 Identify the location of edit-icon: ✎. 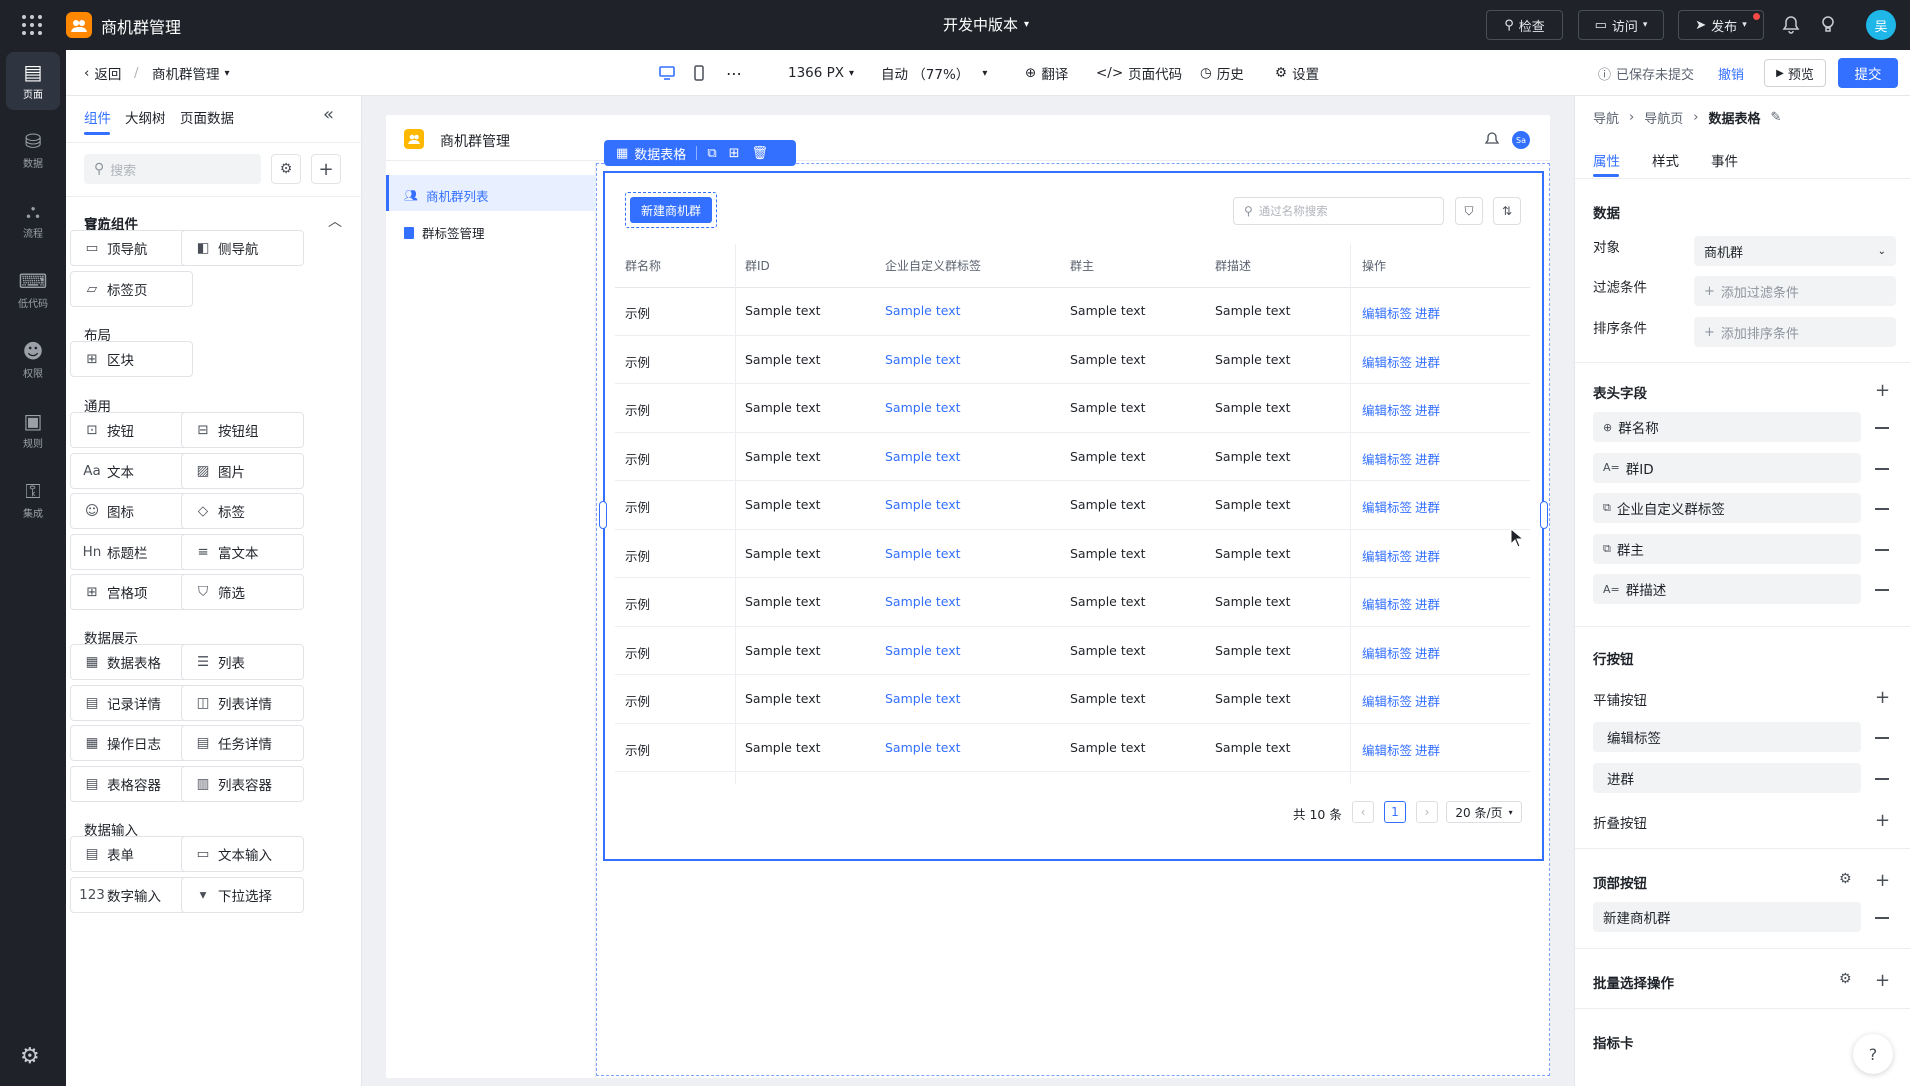
(1775, 117).